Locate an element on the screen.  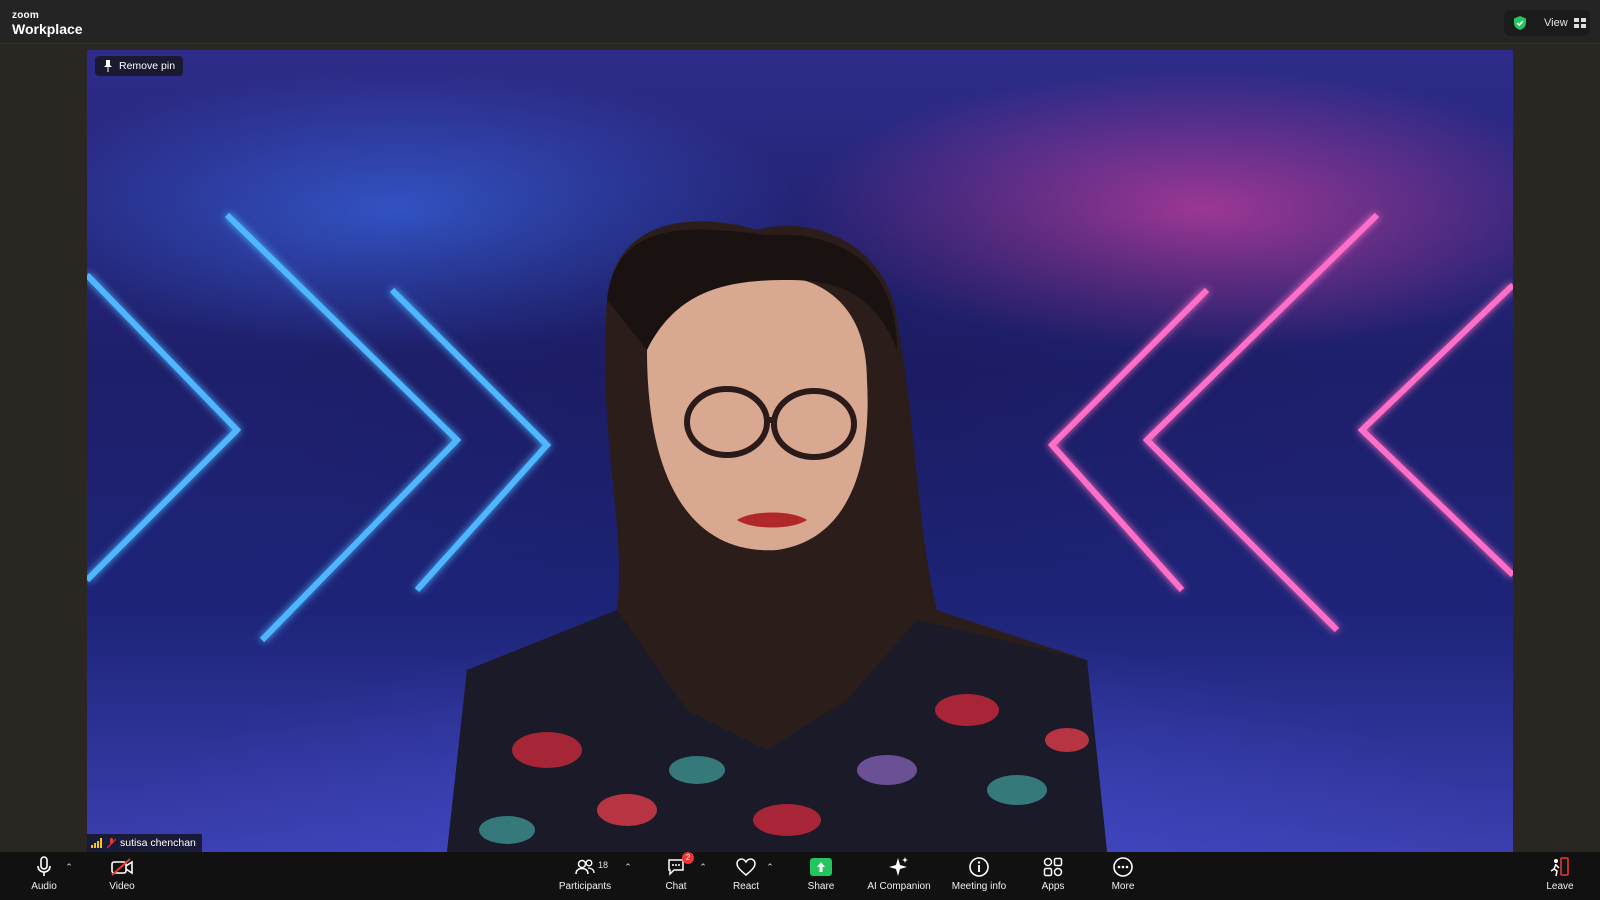
chat-bubble-icon: 2 is located at coordinates (679, 865).